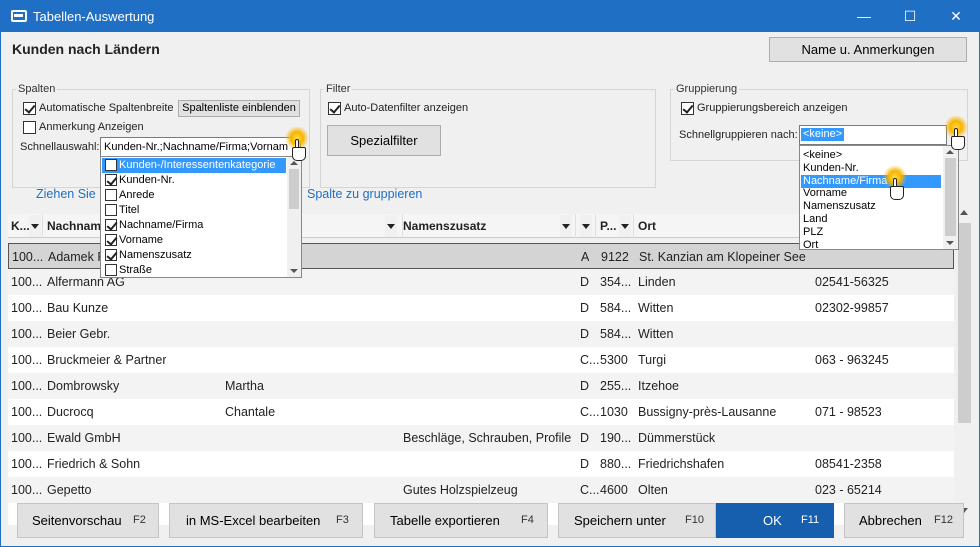 The width and height of the screenshot is (980, 547). I want to click on excel-edit-button: in MS-Excel bearbeiten F3, so click(266, 520).